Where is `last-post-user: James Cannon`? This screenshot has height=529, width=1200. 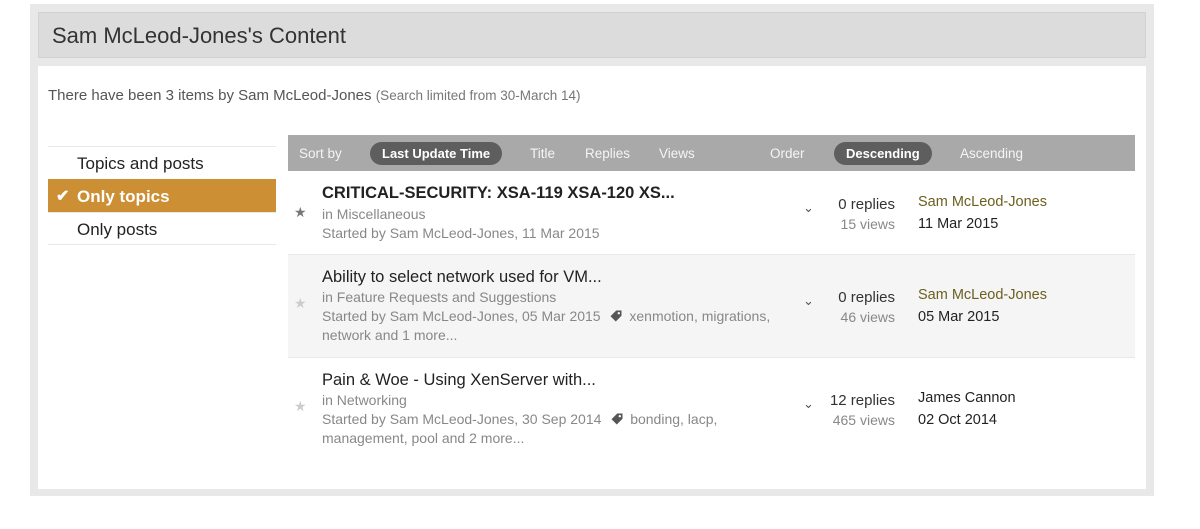 last-post-user: James Cannon is located at coordinates (967, 398).